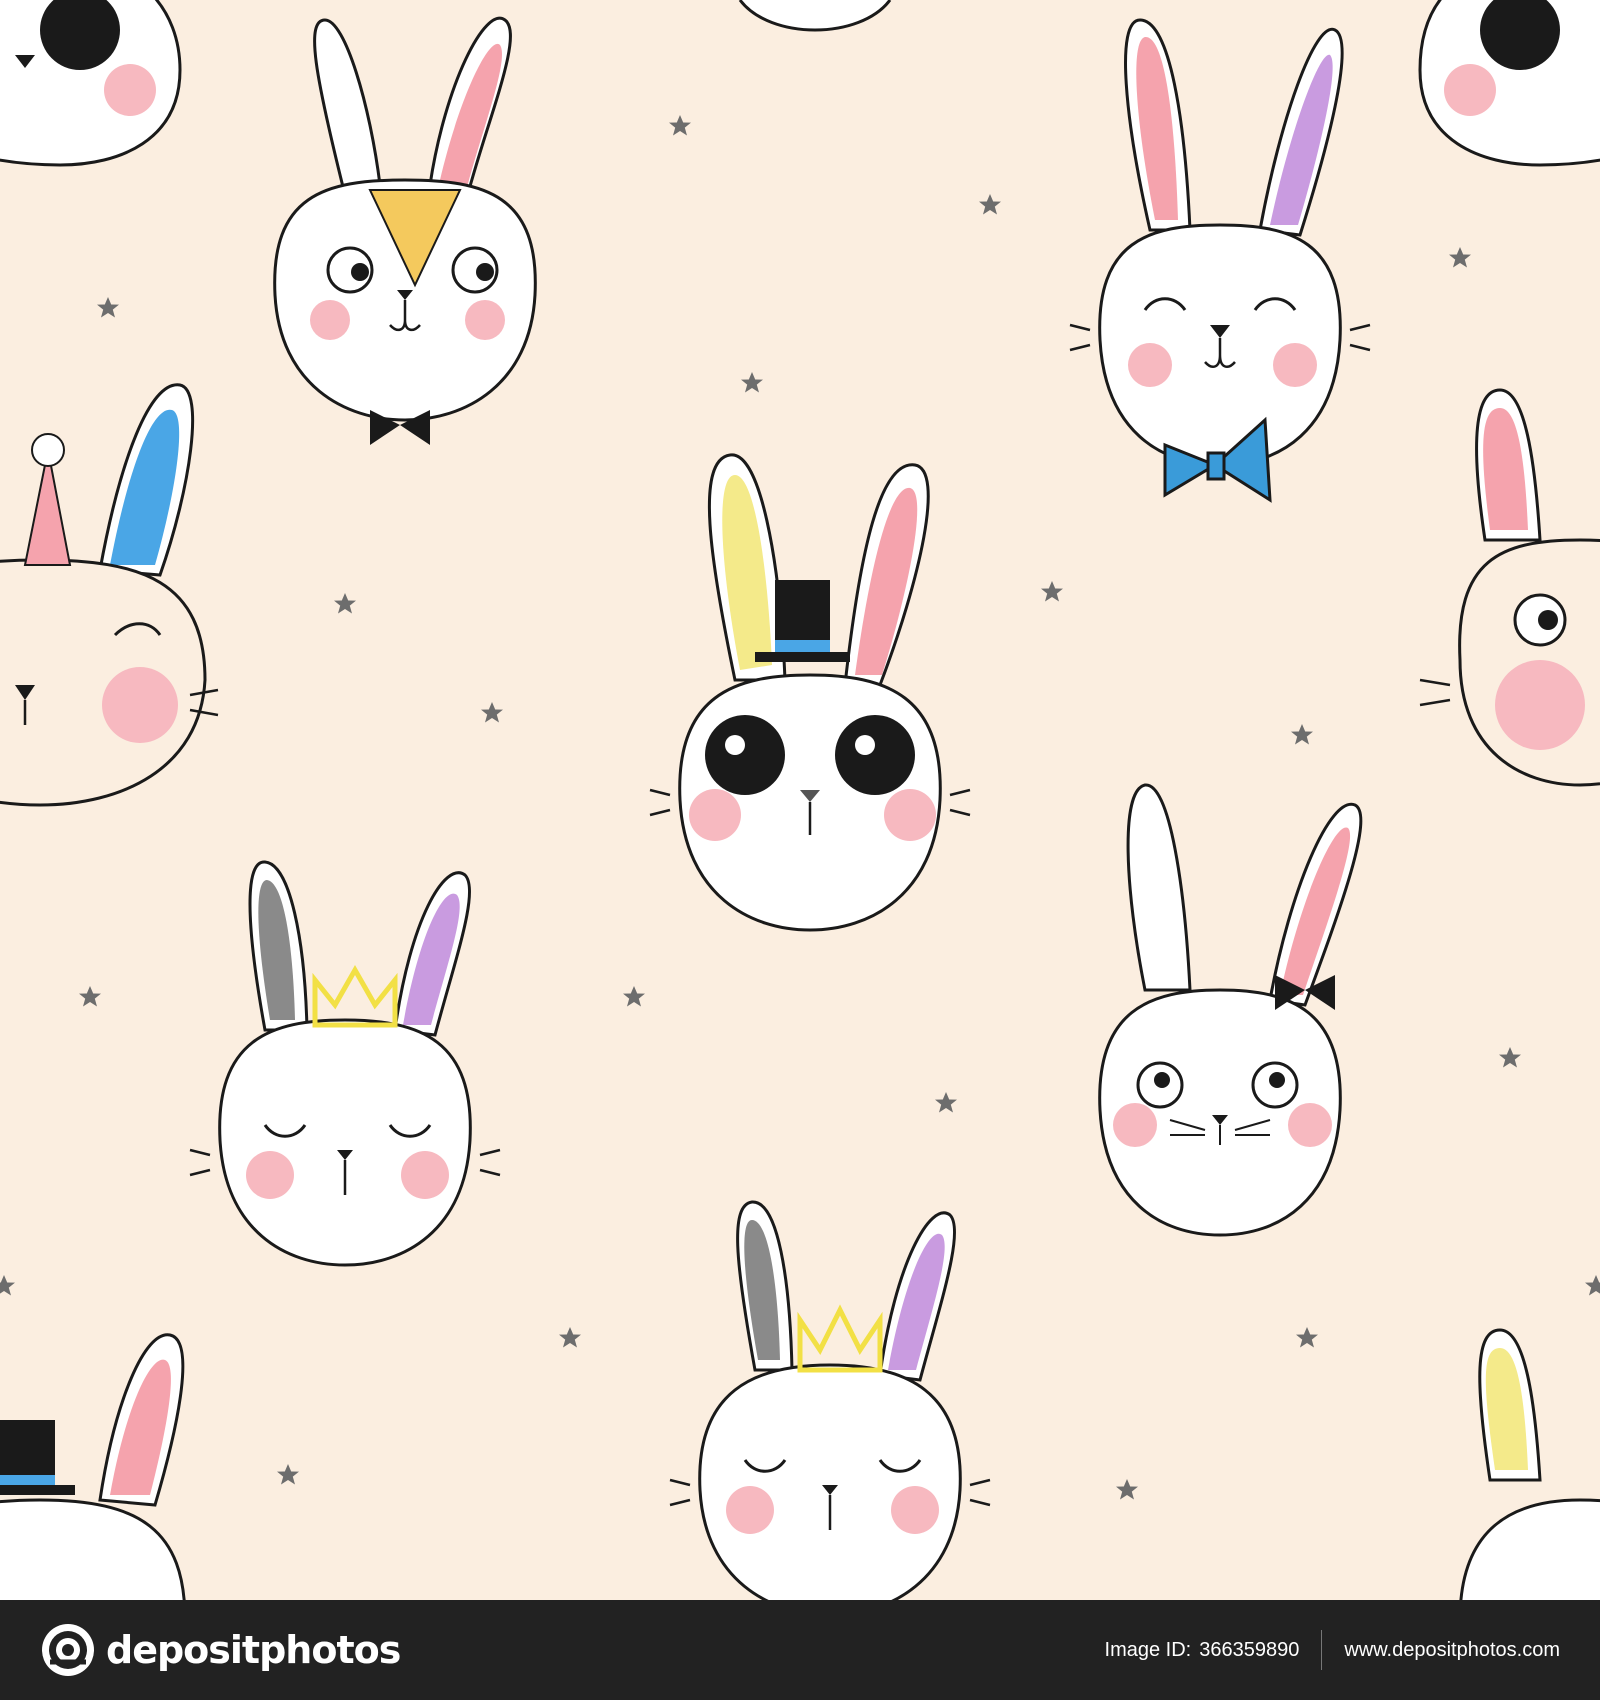 This screenshot has width=1600, height=1700. Describe the element at coordinates (345, 1063) in the screenshot. I see `bunny-crown-left` at that location.